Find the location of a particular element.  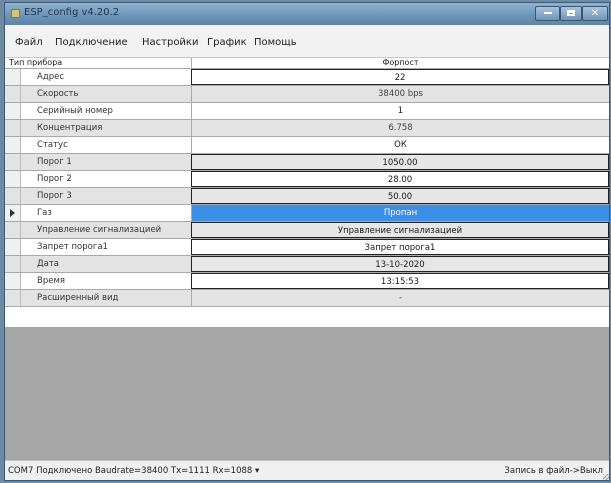

close-button: ✕ is located at coordinates (595, 13).